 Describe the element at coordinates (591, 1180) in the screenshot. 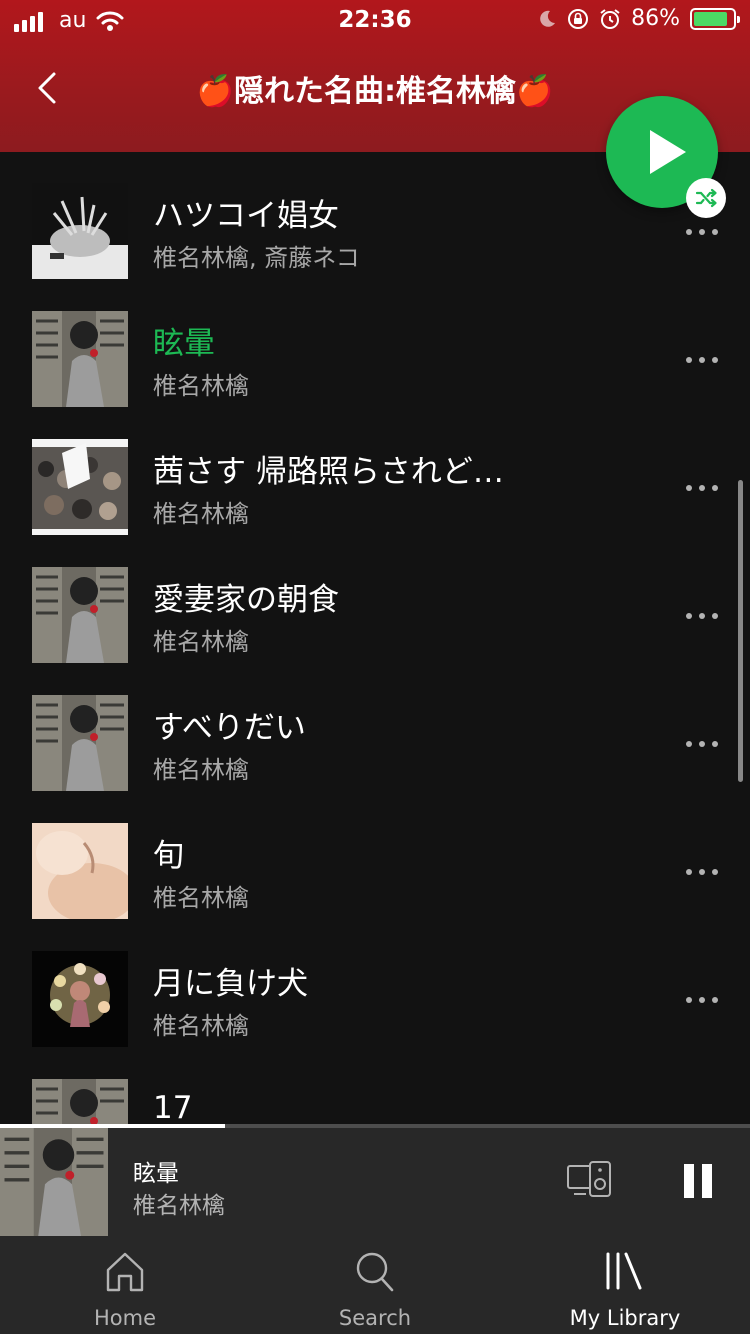

I see `devices-icon` at that location.